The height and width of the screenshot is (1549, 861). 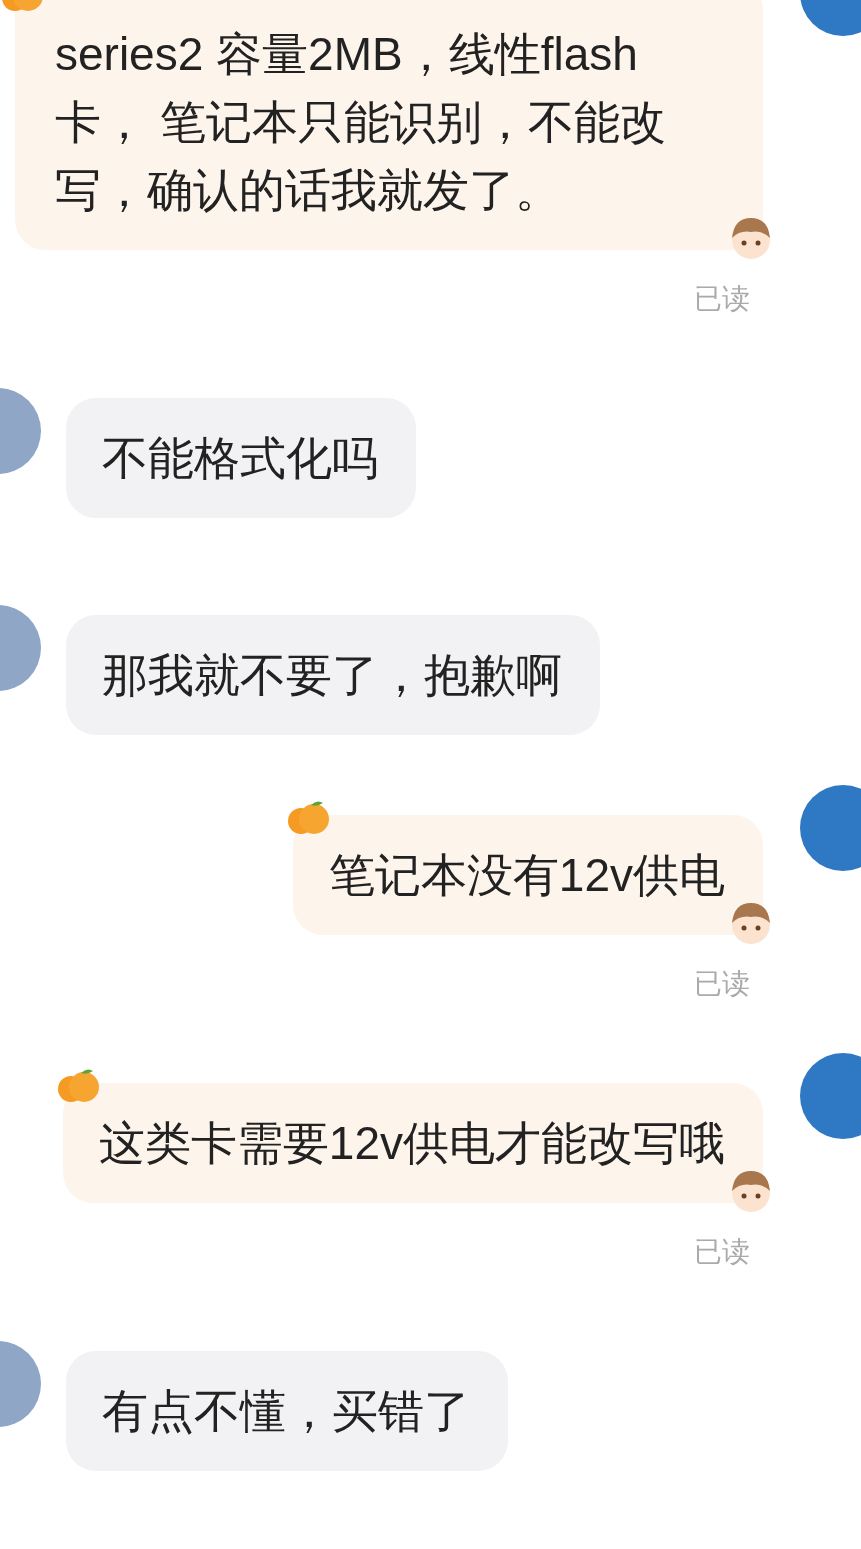 I want to click on message-bubble: 不能格式化吗, so click(x=241, y=458).